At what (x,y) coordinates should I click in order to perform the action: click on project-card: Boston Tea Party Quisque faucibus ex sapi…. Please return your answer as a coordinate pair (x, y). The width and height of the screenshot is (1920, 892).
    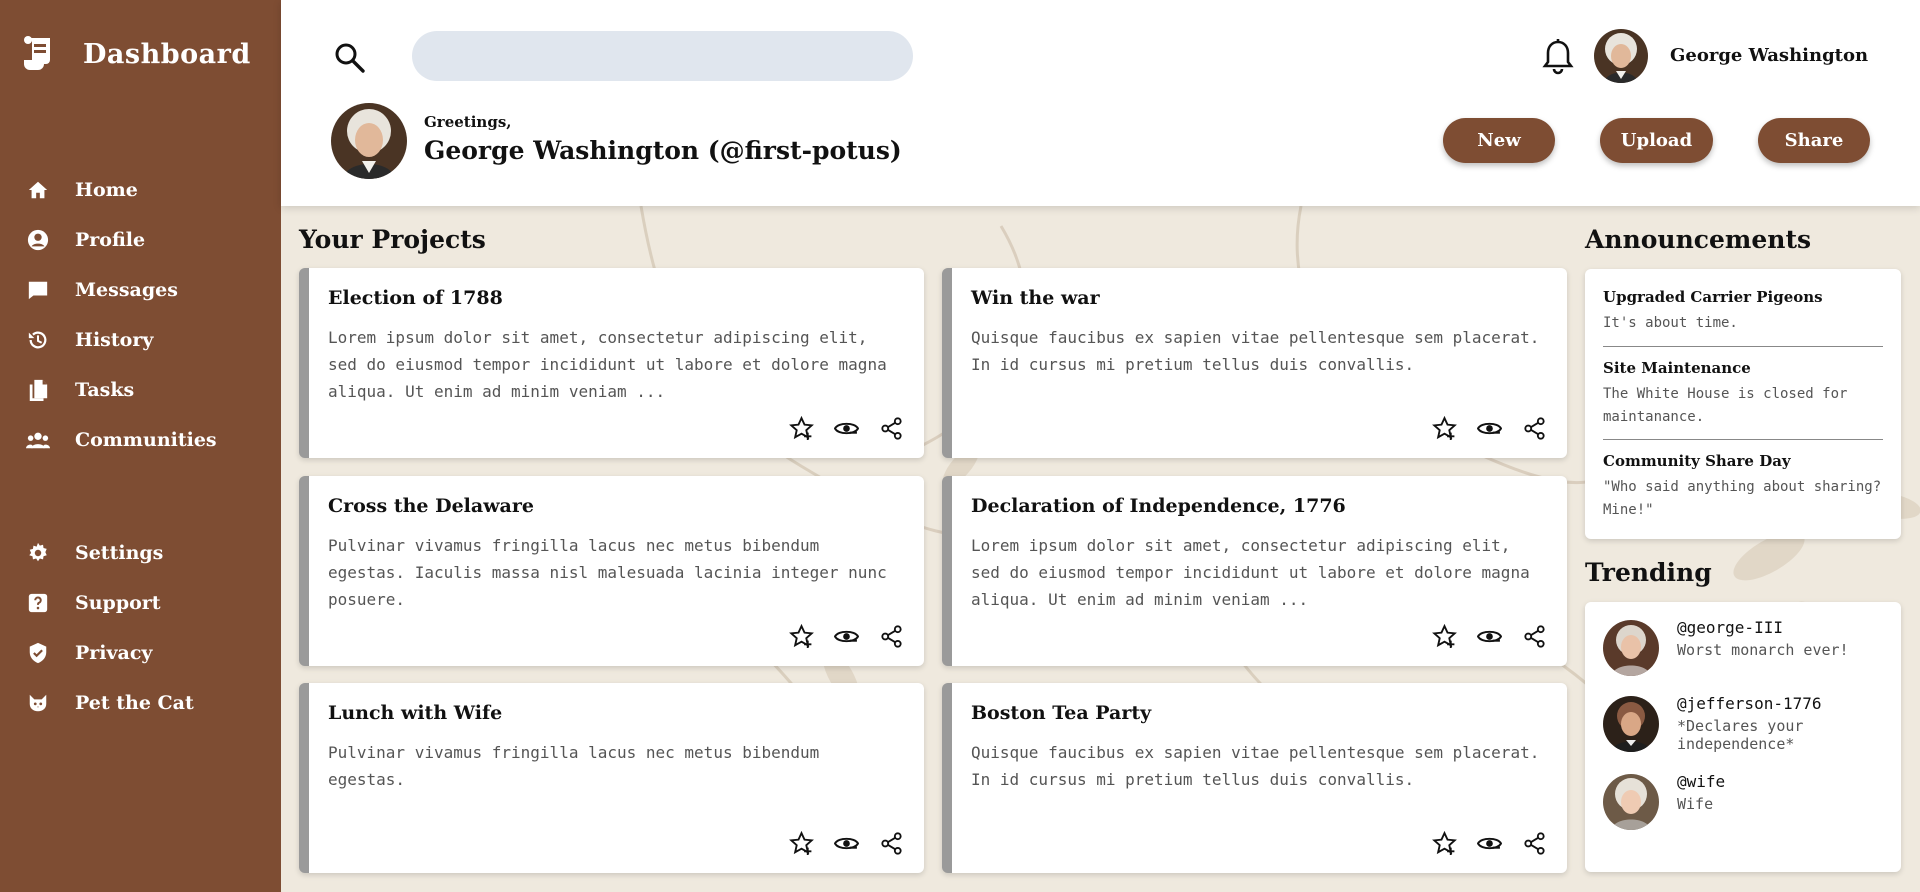
    Looking at the image, I should click on (1254, 778).